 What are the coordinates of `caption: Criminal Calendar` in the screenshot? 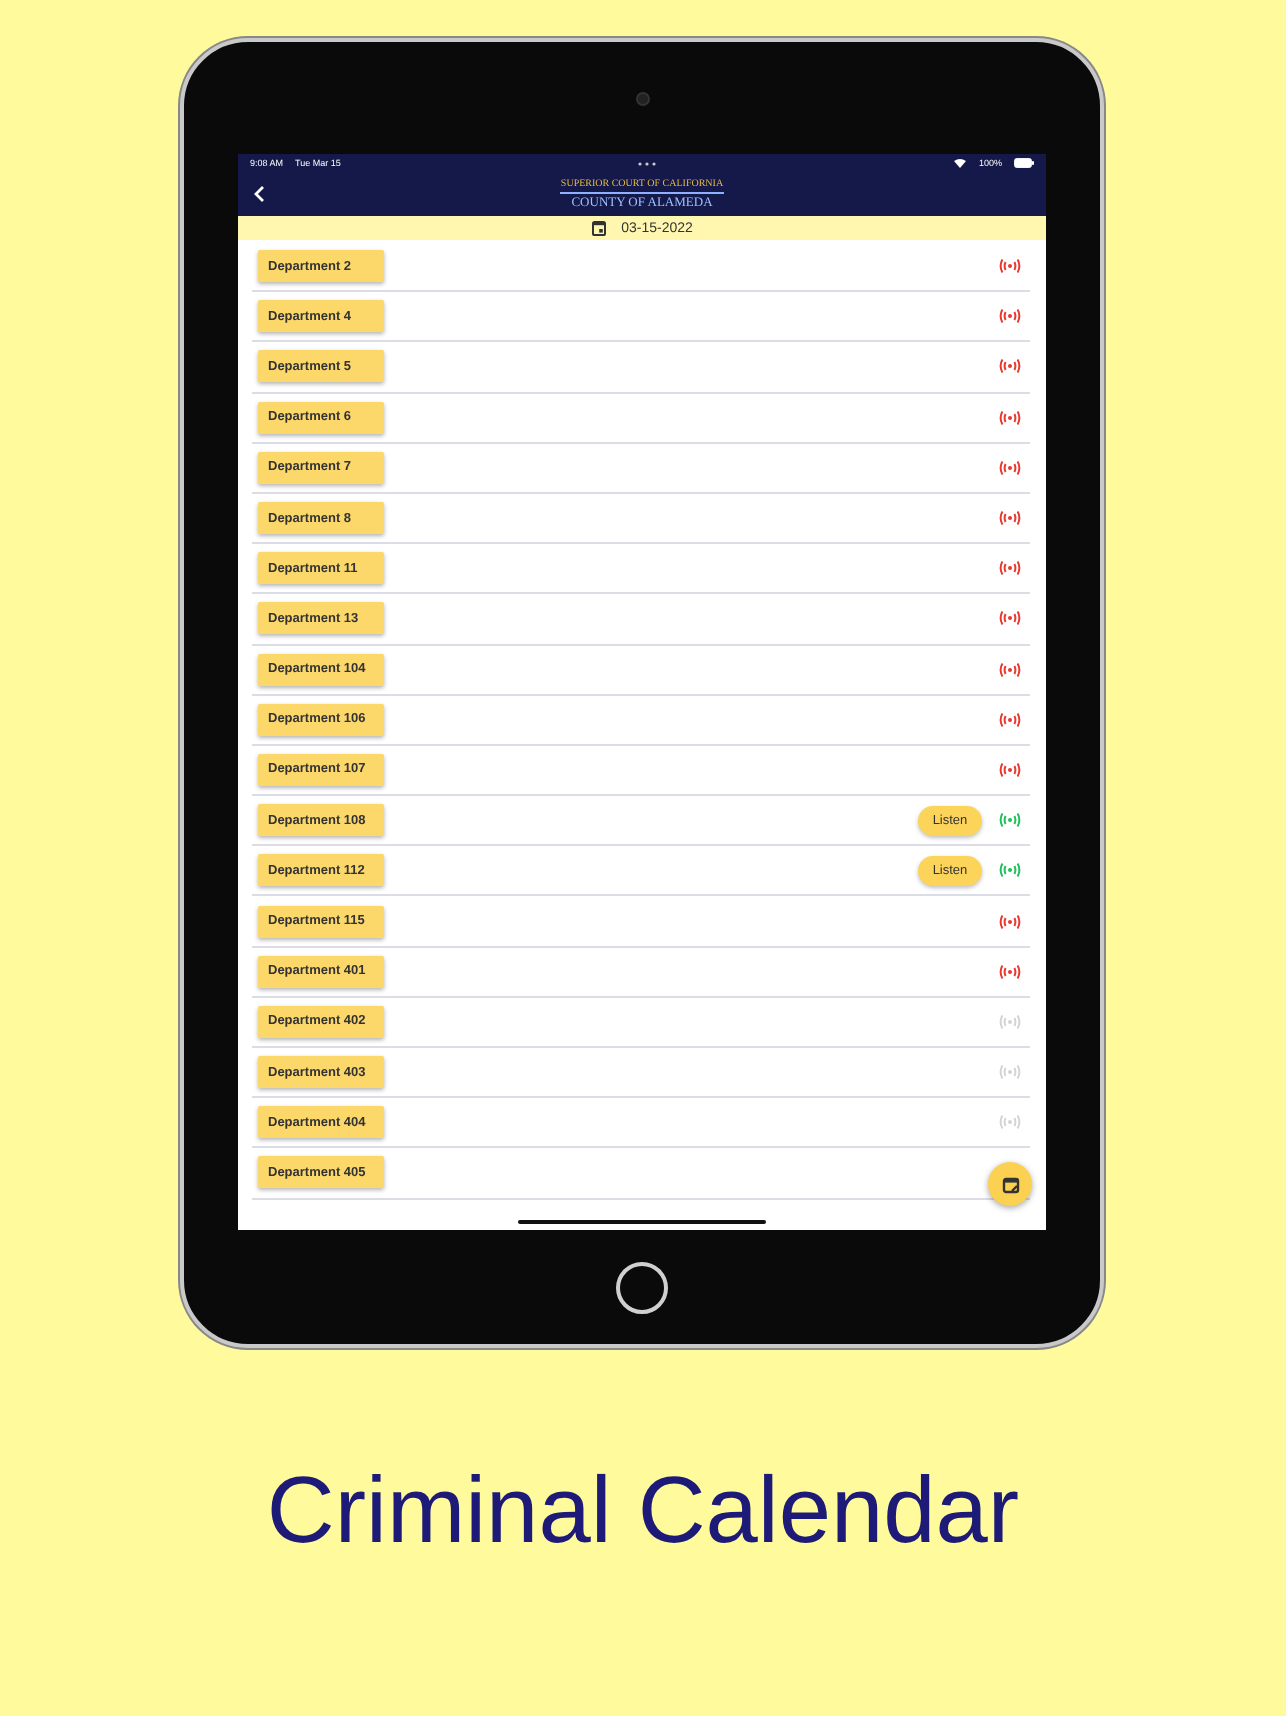 It's located at (643, 1509).